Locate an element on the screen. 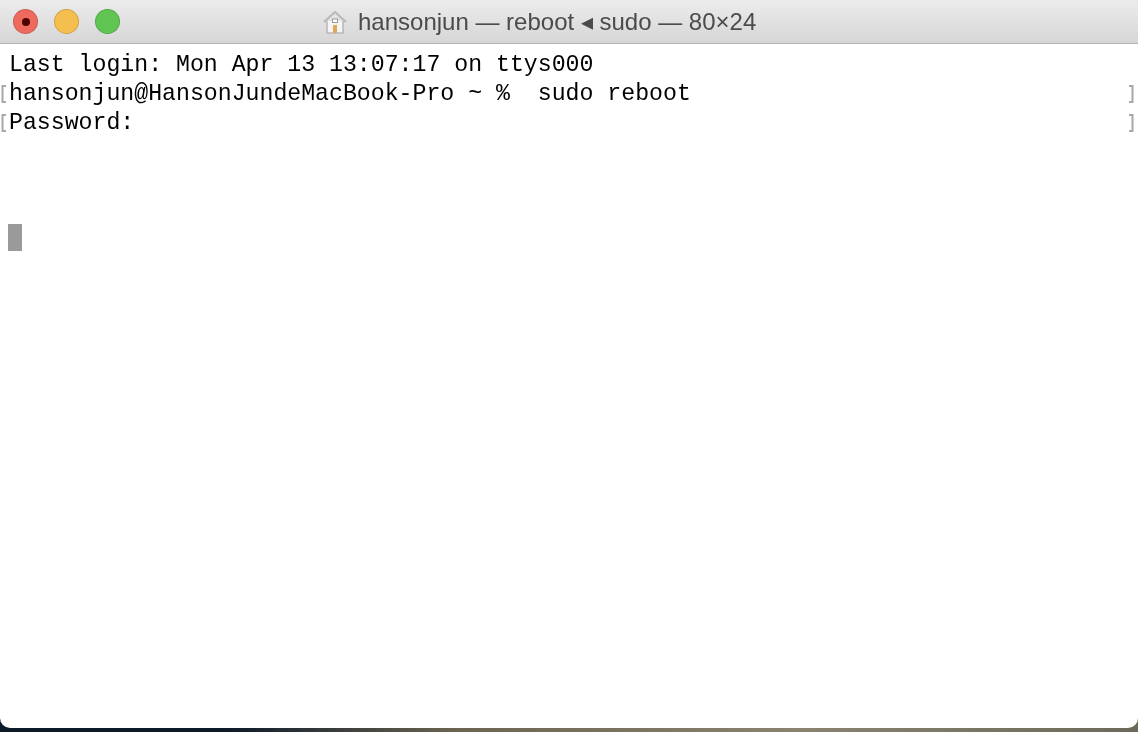 Image resolution: width=1138 pixels, height=732 pixels. text-cursor is located at coordinates (15, 237).